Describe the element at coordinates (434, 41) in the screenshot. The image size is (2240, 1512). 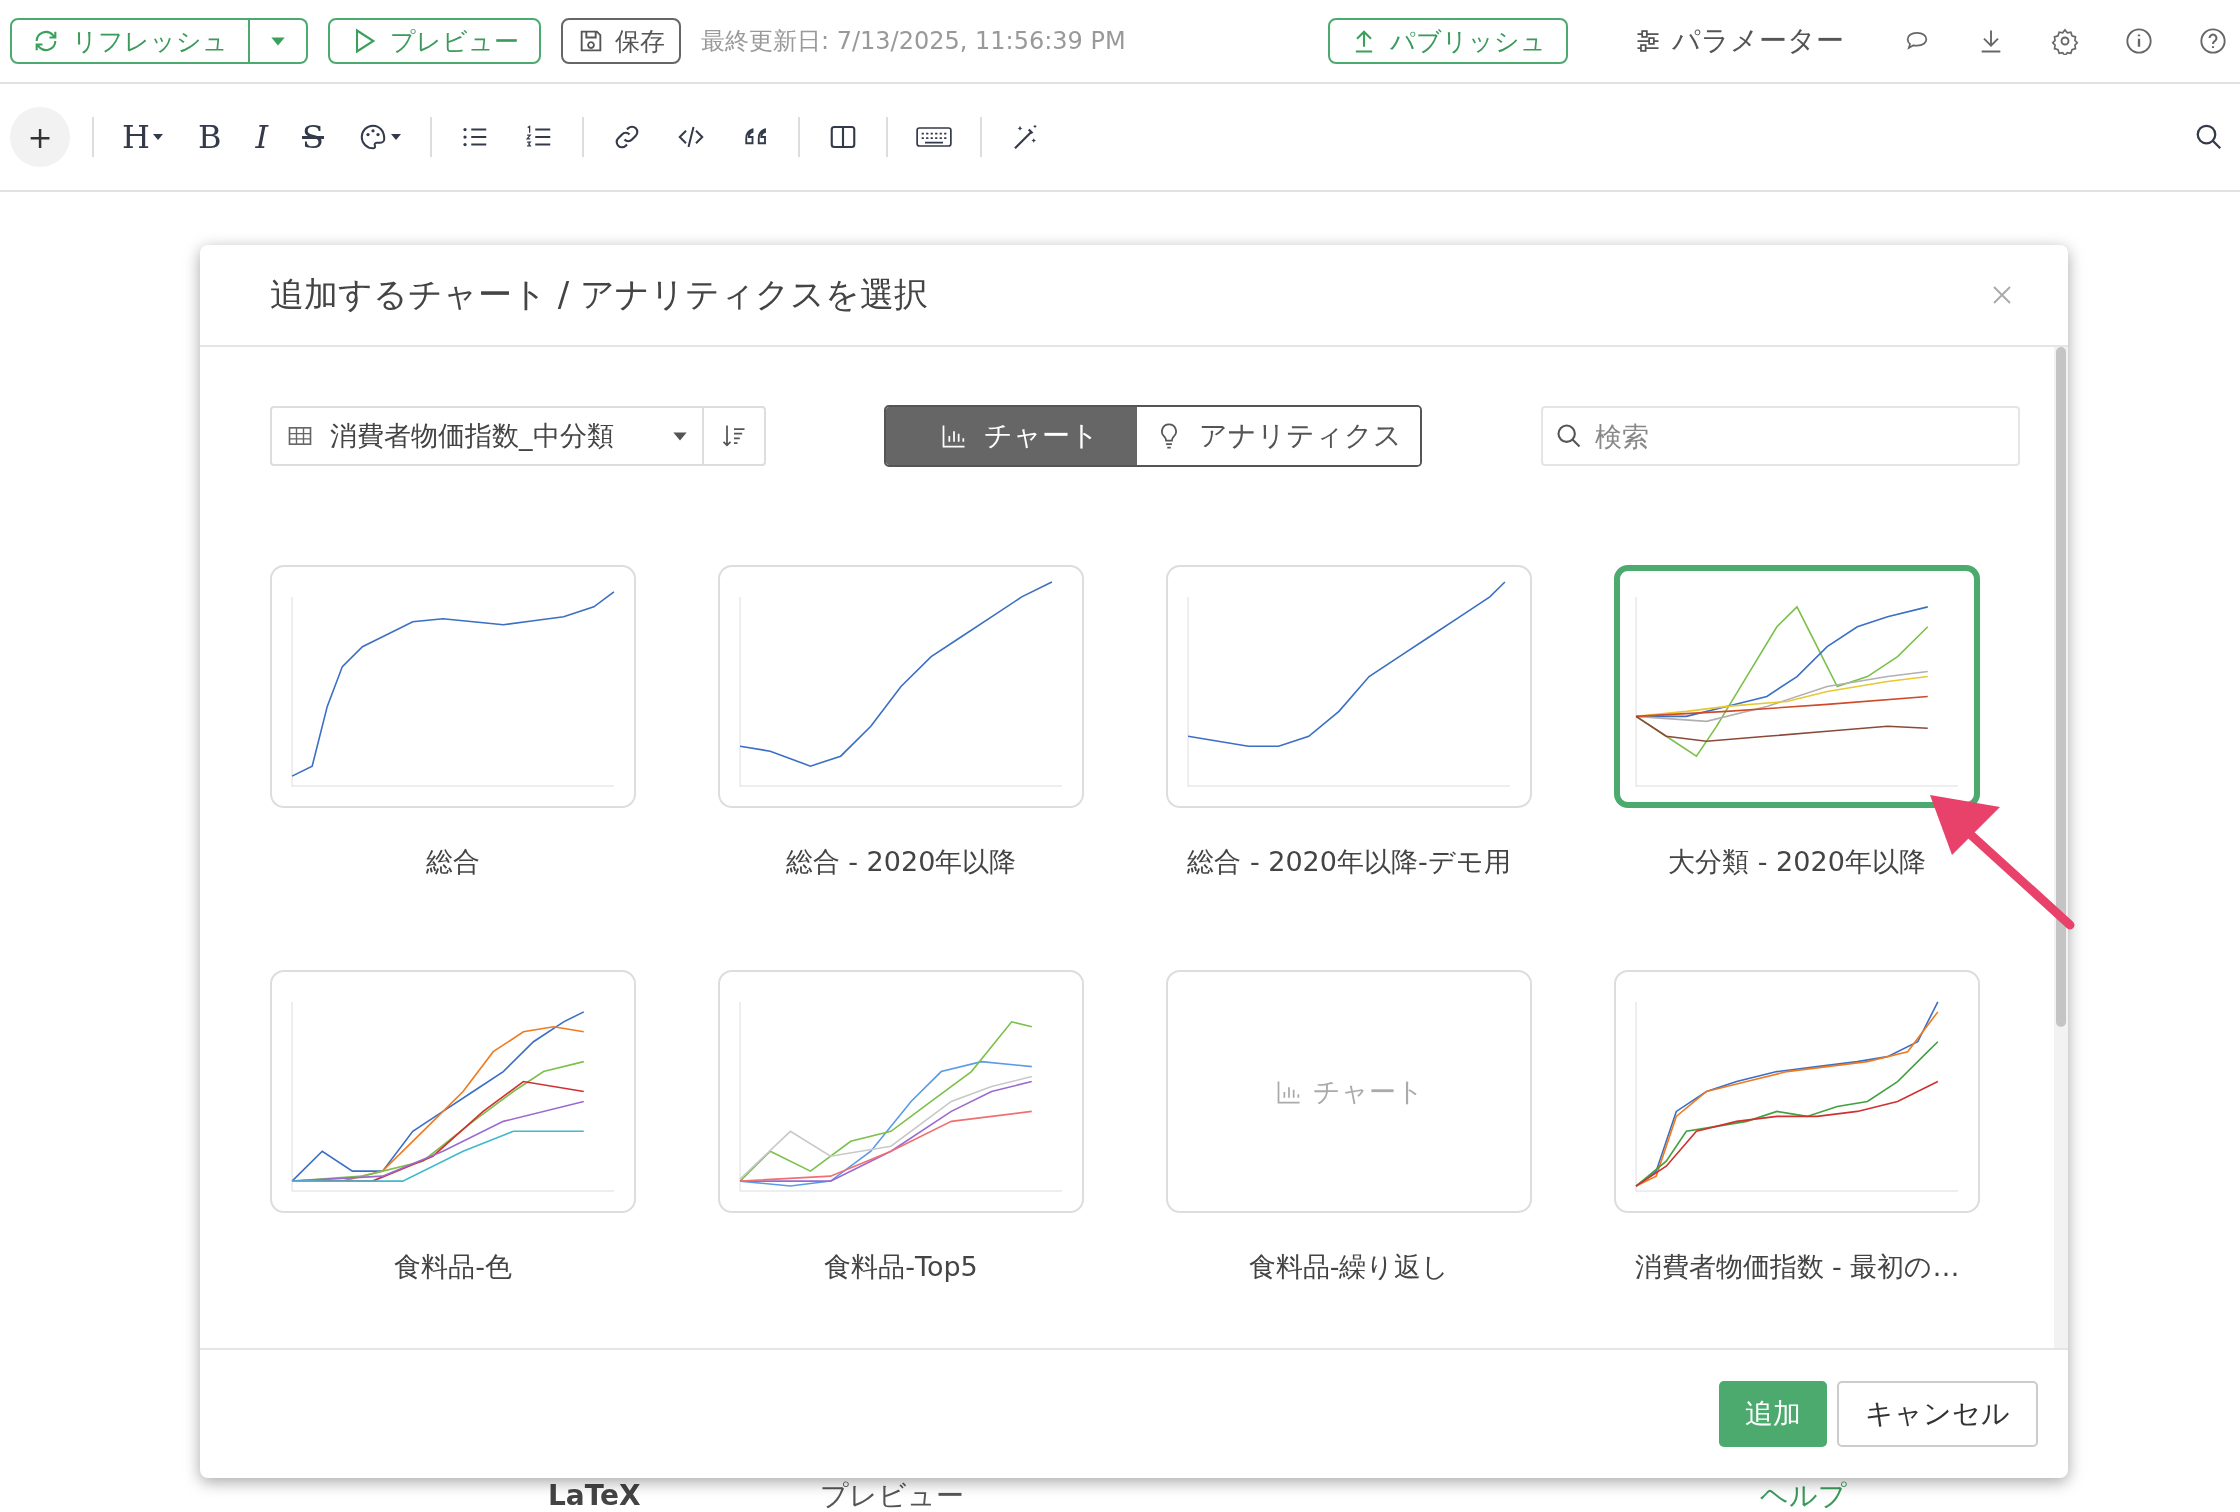
I see `preview-button: プレビュー` at that location.